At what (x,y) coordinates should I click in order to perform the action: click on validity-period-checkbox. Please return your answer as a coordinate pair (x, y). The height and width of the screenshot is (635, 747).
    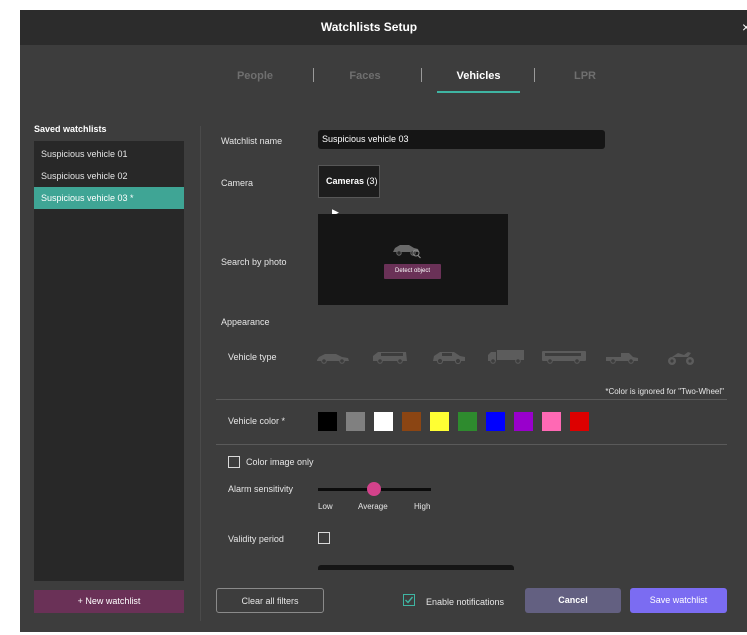
    Looking at the image, I should click on (324, 538).